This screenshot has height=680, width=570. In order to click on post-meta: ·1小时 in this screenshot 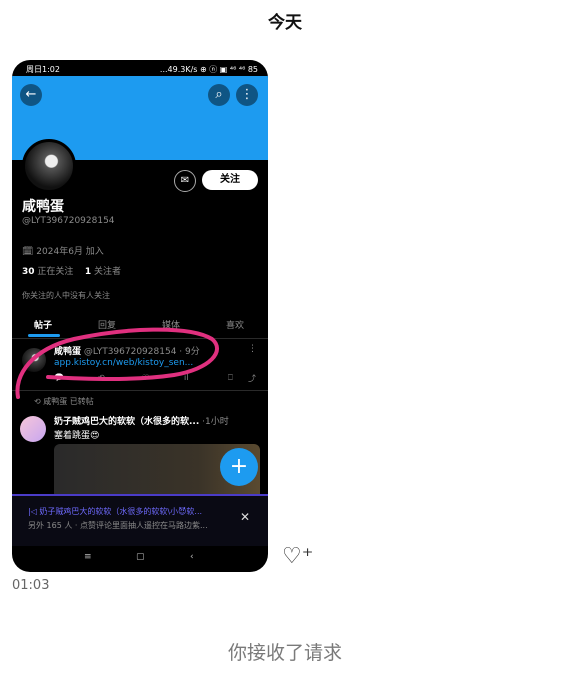, I will do `click(215, 422)`.